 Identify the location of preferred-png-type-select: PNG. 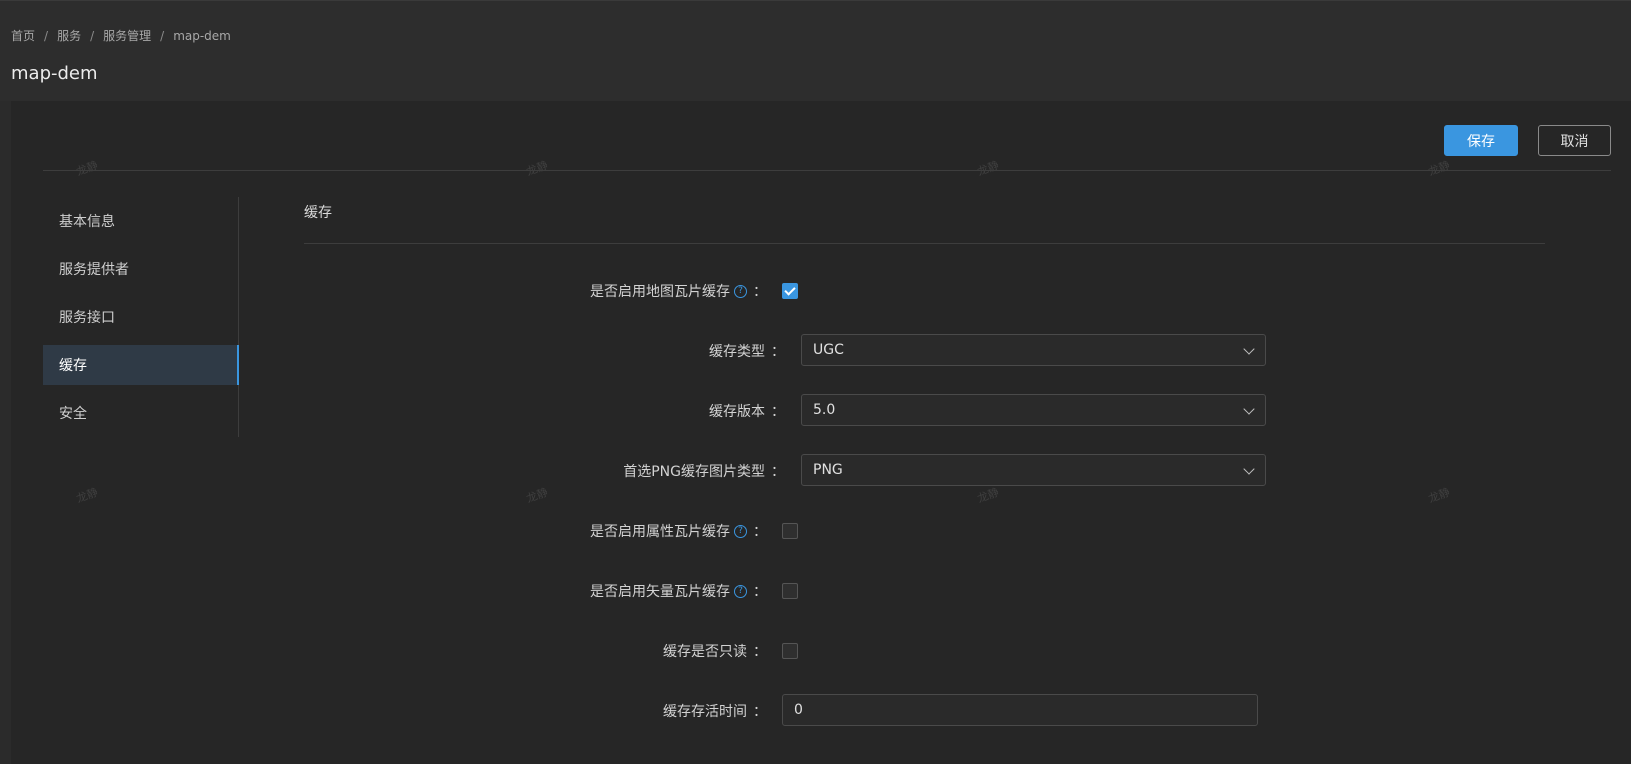
(1033, 470).